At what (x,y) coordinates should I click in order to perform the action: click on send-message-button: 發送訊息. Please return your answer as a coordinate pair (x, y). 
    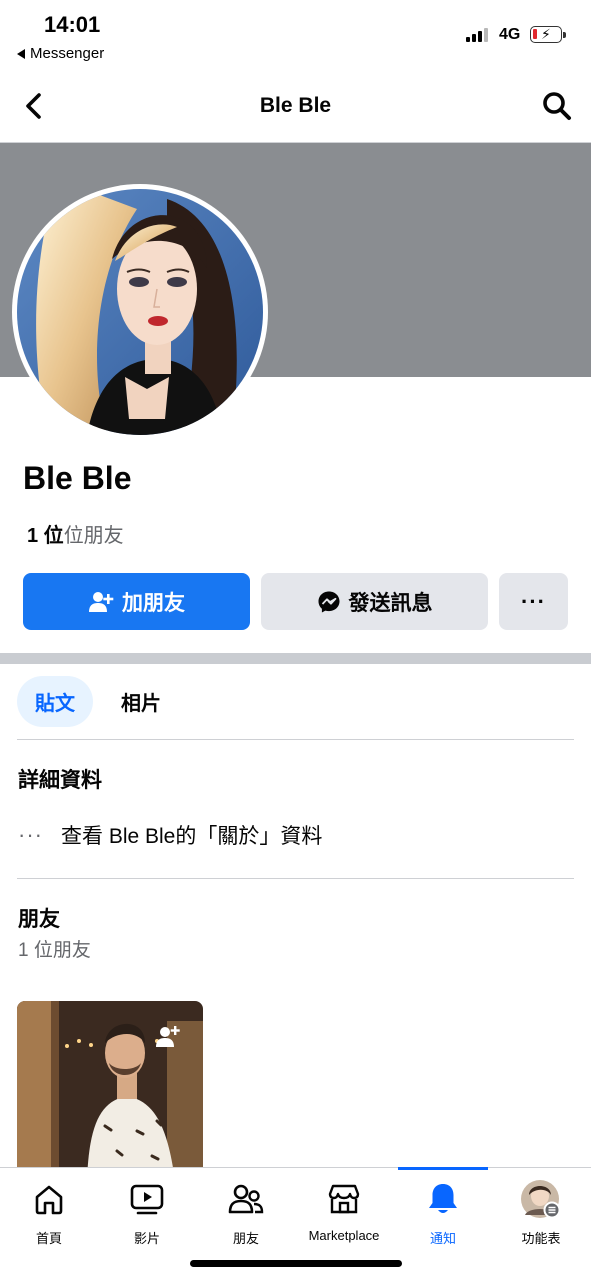
    Looking at the image, I should click on (374, 601).